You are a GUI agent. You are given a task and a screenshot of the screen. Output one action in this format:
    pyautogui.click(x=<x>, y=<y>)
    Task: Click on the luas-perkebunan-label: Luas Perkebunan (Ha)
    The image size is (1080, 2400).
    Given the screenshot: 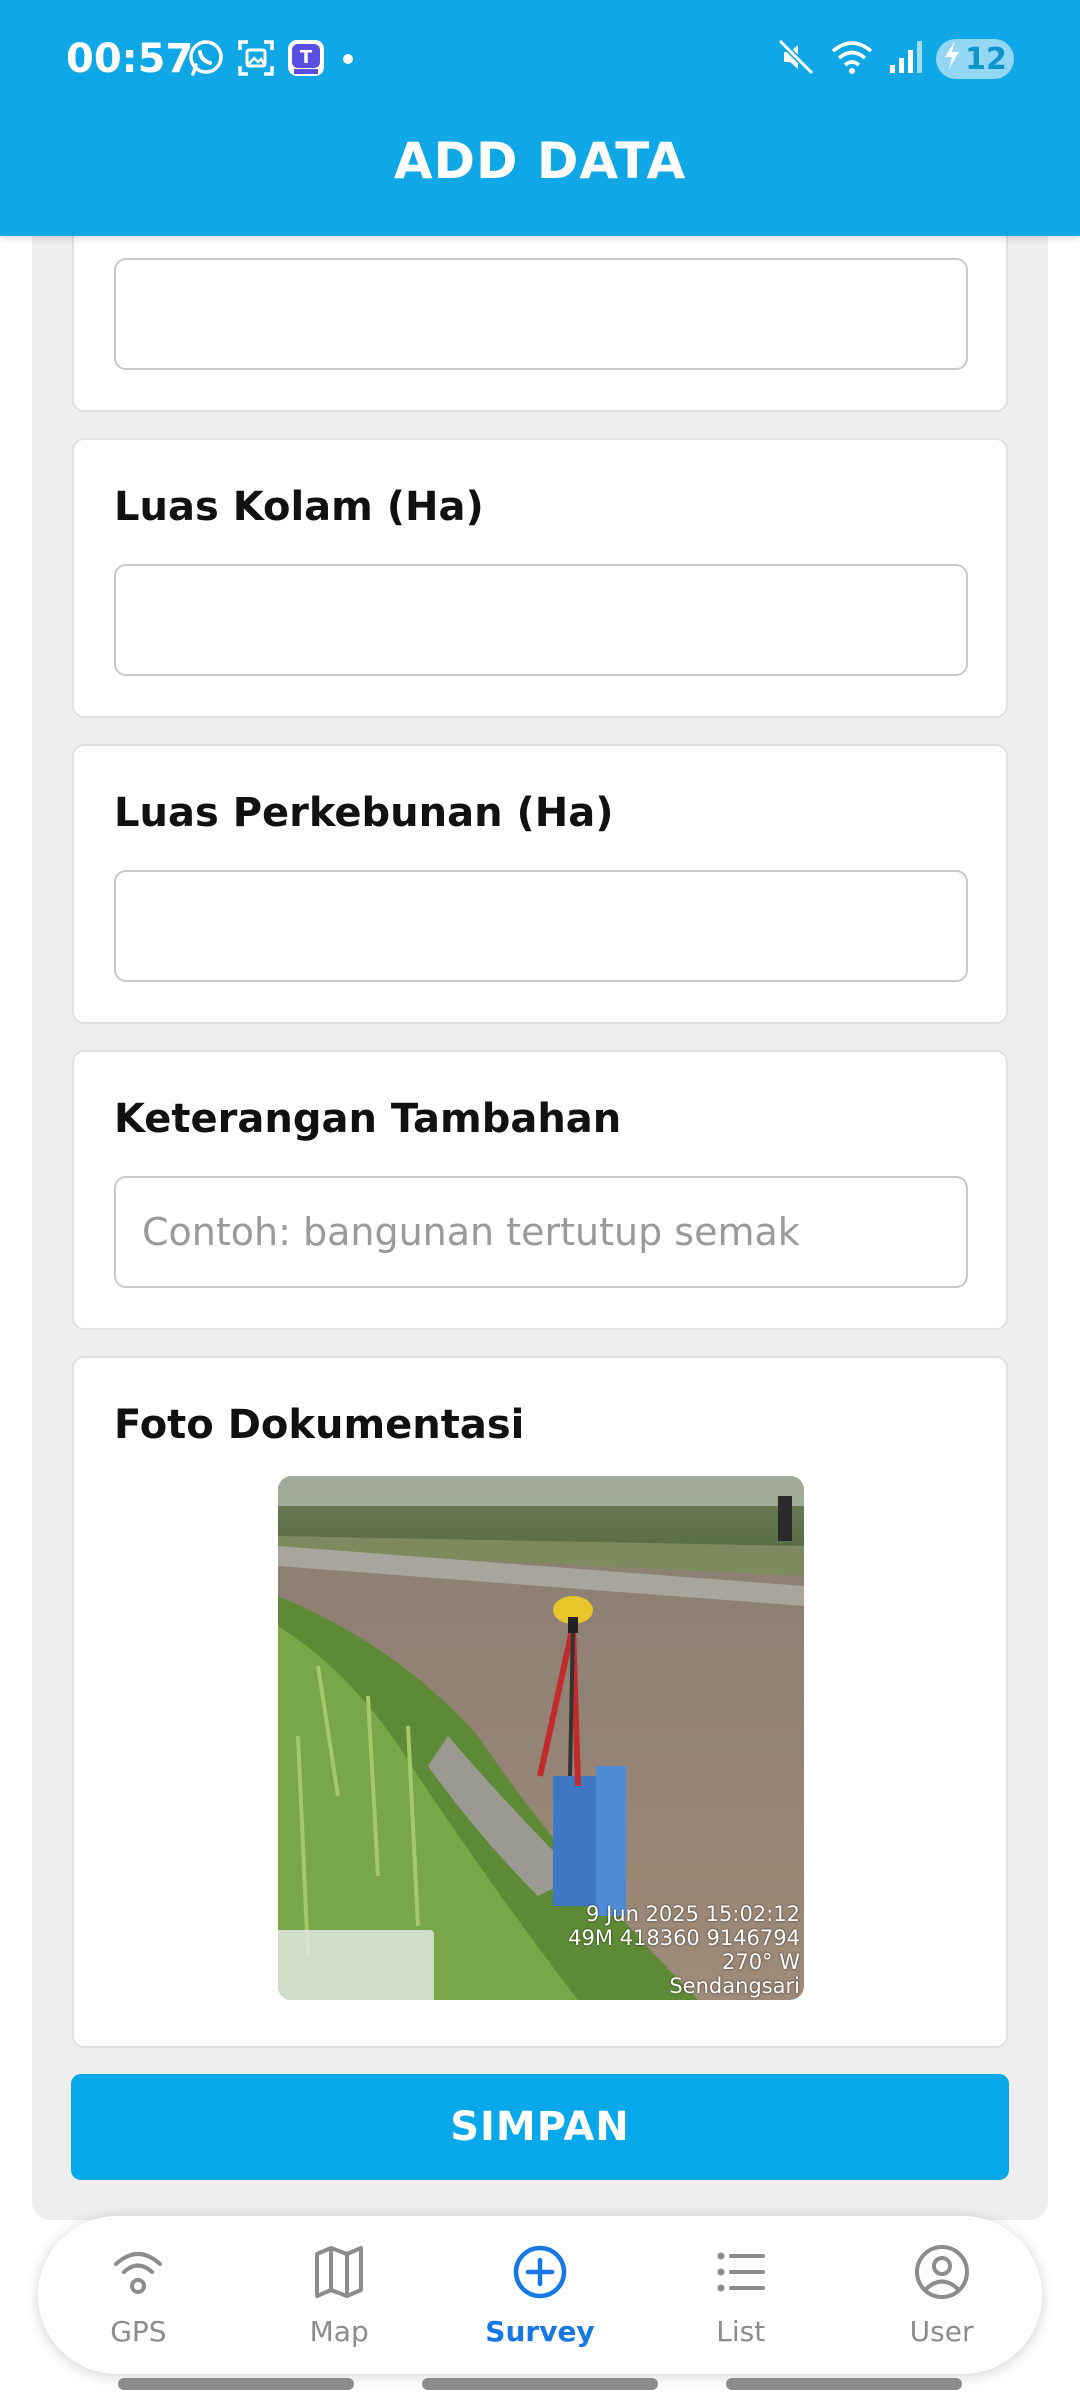 What is the action you would take?
    pyautogui.click(x=364, y=813)
    